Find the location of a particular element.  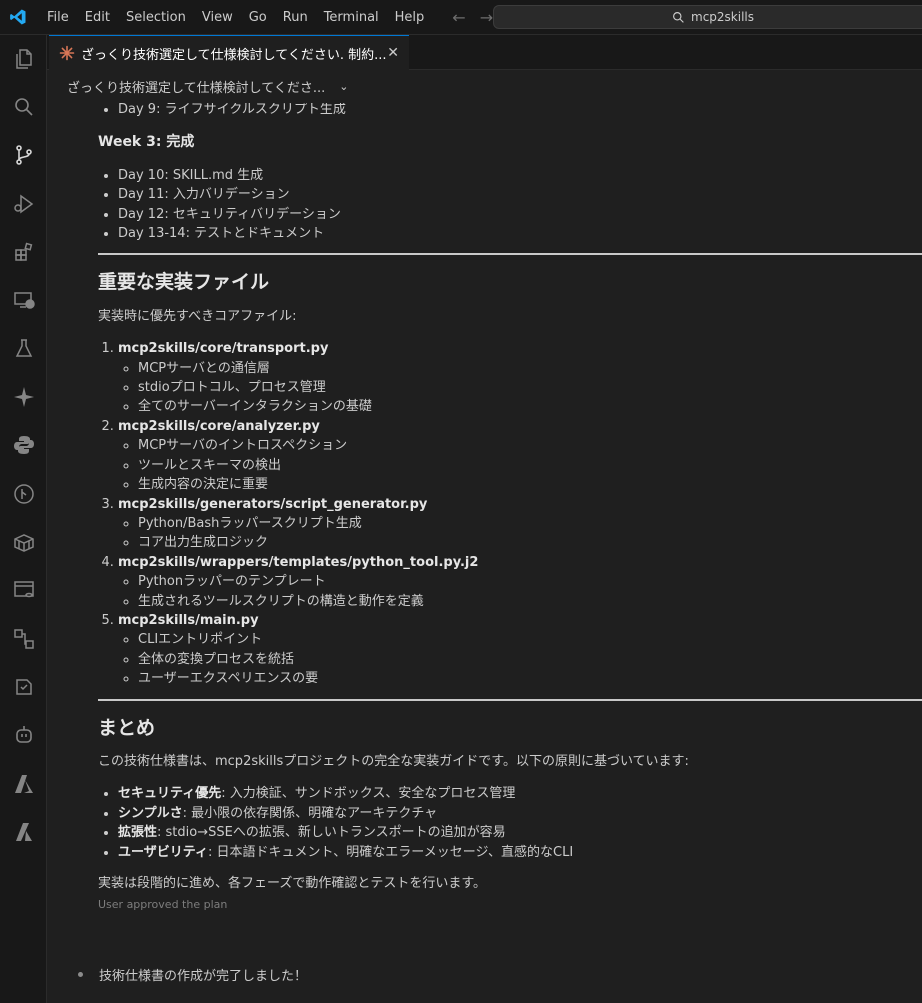

robot-icon is located at coordinates (23, 735).